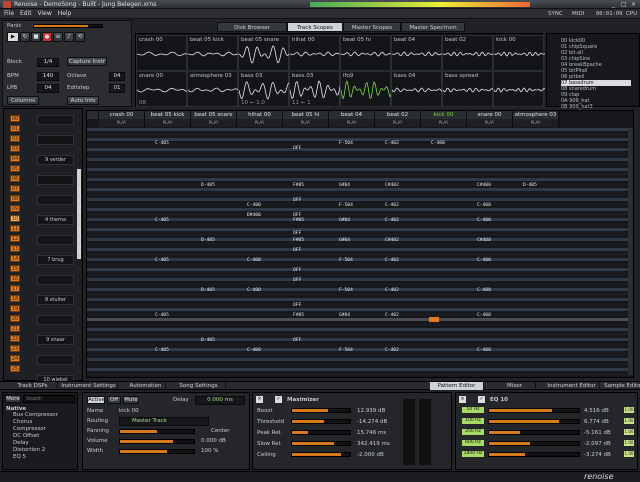  Describe the element at coordinates (15, 368) in the screenshot. I see `sequence-slot: 25` at that location.